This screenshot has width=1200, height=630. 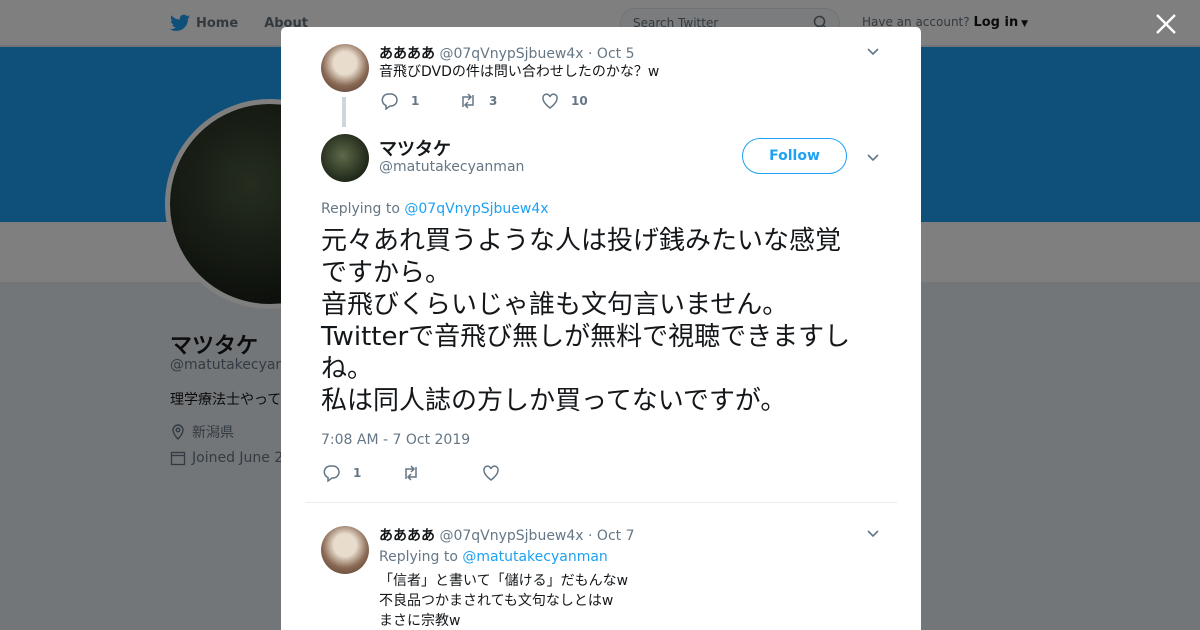 What do you see at coordinates (534, 557) in the screenshot?
I see `replying-to-link: @matutakecyanman` at bounding box center [534, 557].